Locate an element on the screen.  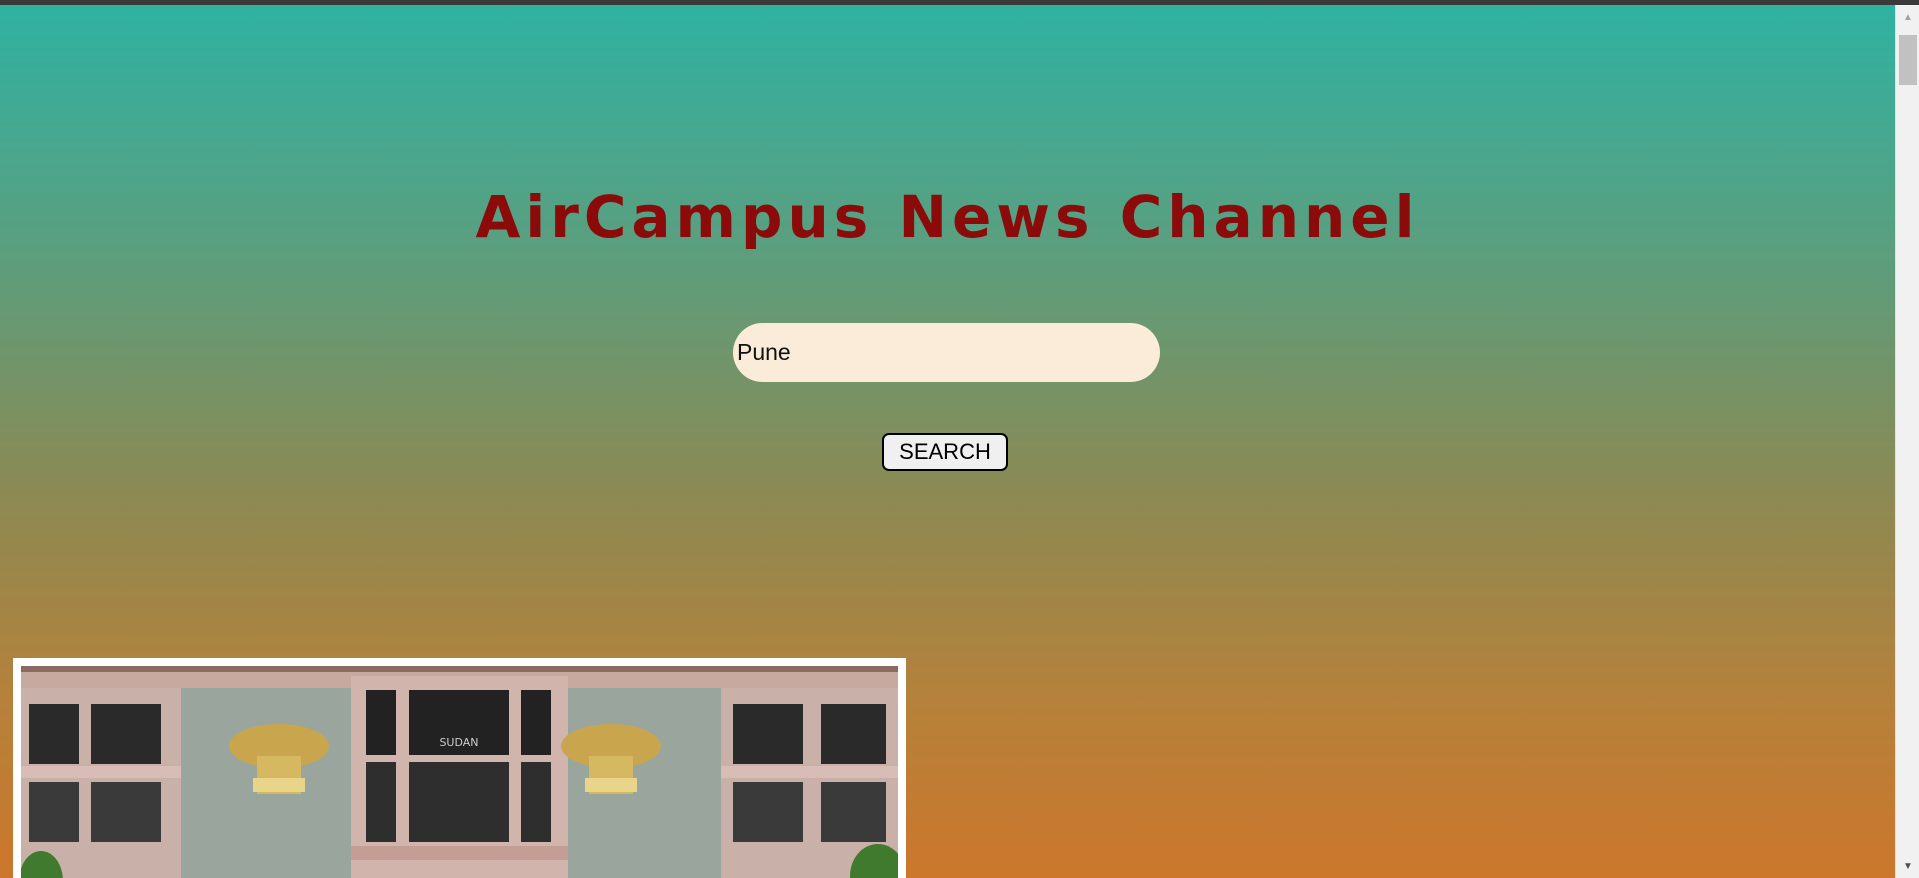
vertical-scrollbar: ▲ ▼ is located at coordinates (1907, 441).